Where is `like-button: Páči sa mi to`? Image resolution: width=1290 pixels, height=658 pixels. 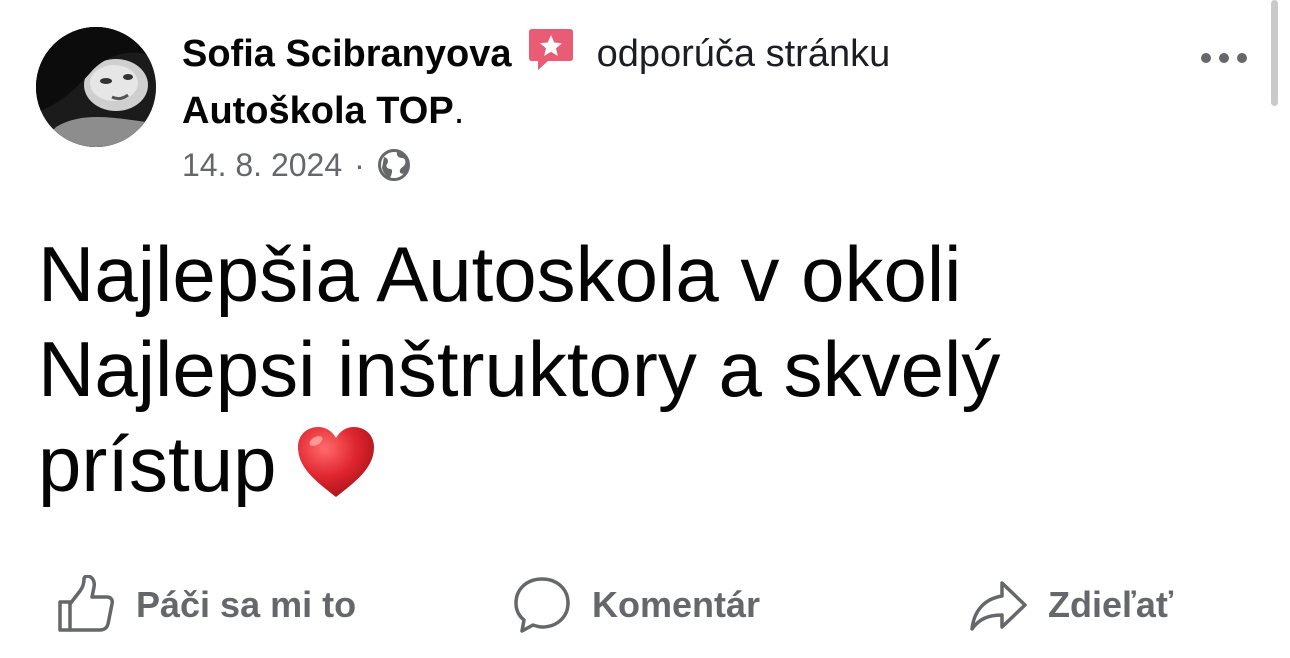
like-button: Páči sa mi to is located at coordinates (206, 605).